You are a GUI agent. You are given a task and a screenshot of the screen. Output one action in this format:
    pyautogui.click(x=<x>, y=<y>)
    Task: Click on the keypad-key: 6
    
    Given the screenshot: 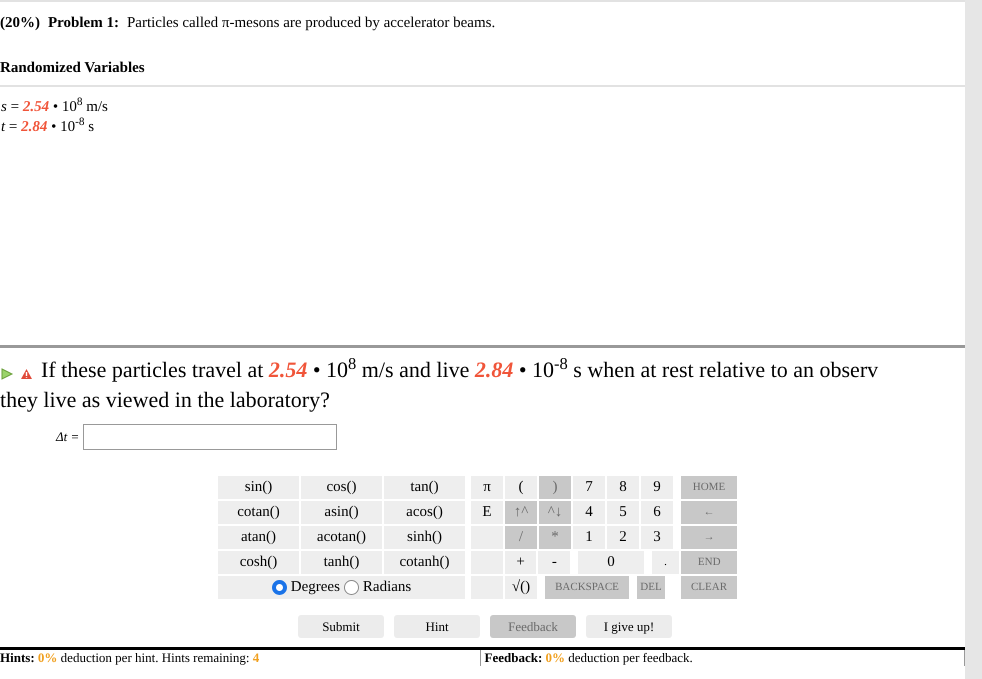 What is the action you would take?
    pyautogui.click(x=657, y=512)
    